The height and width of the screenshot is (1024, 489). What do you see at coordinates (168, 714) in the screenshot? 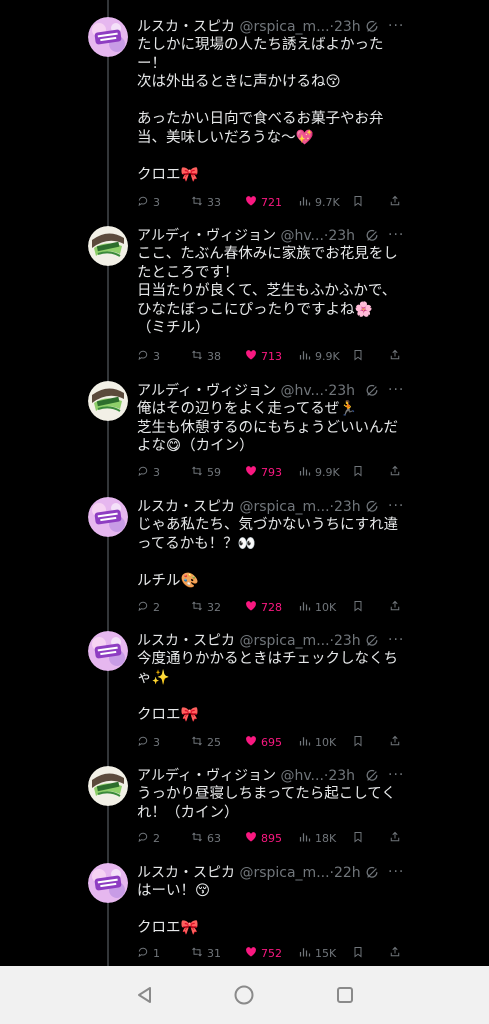
I see `tweet-text-line: クロエ🎀` at bounding box center [168, 714].